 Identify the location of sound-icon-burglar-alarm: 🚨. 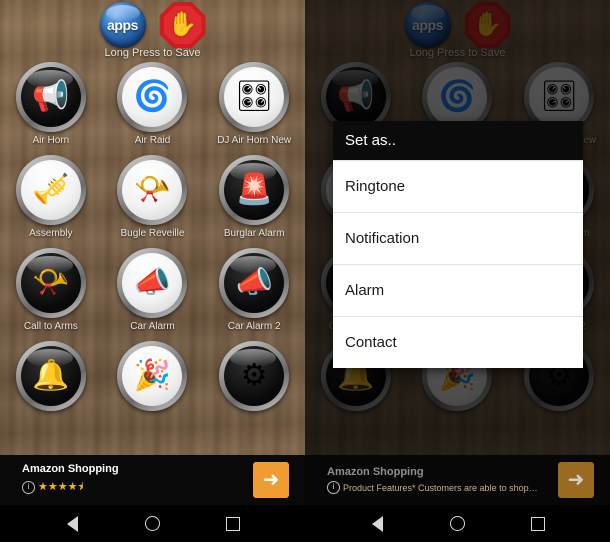
(254, 190).